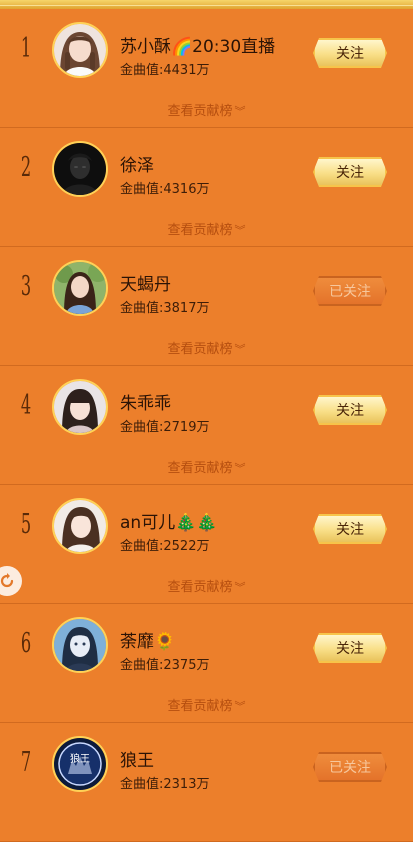  Describe the element at coordinates (26, 286) in the screenshot. I see `rank-number: 3` at that location.